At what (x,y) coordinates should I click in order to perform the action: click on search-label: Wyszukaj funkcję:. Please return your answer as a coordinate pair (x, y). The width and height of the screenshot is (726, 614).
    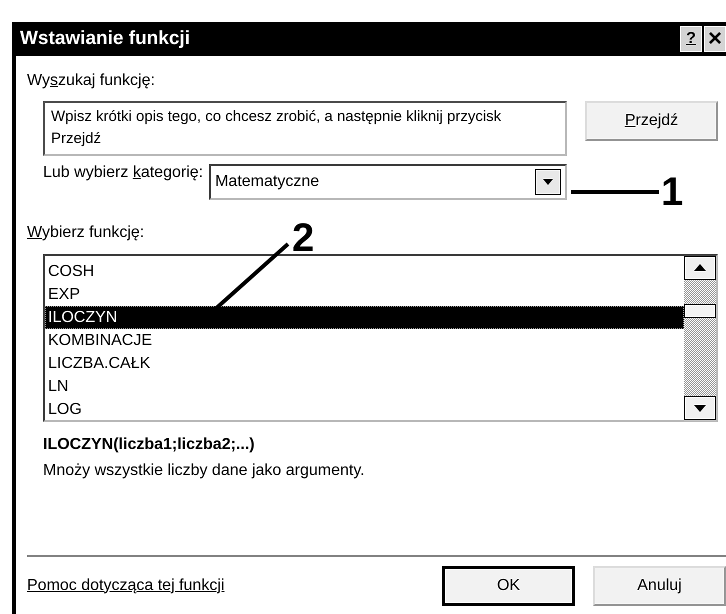
    Looking at the image, I should click on (91, 81).